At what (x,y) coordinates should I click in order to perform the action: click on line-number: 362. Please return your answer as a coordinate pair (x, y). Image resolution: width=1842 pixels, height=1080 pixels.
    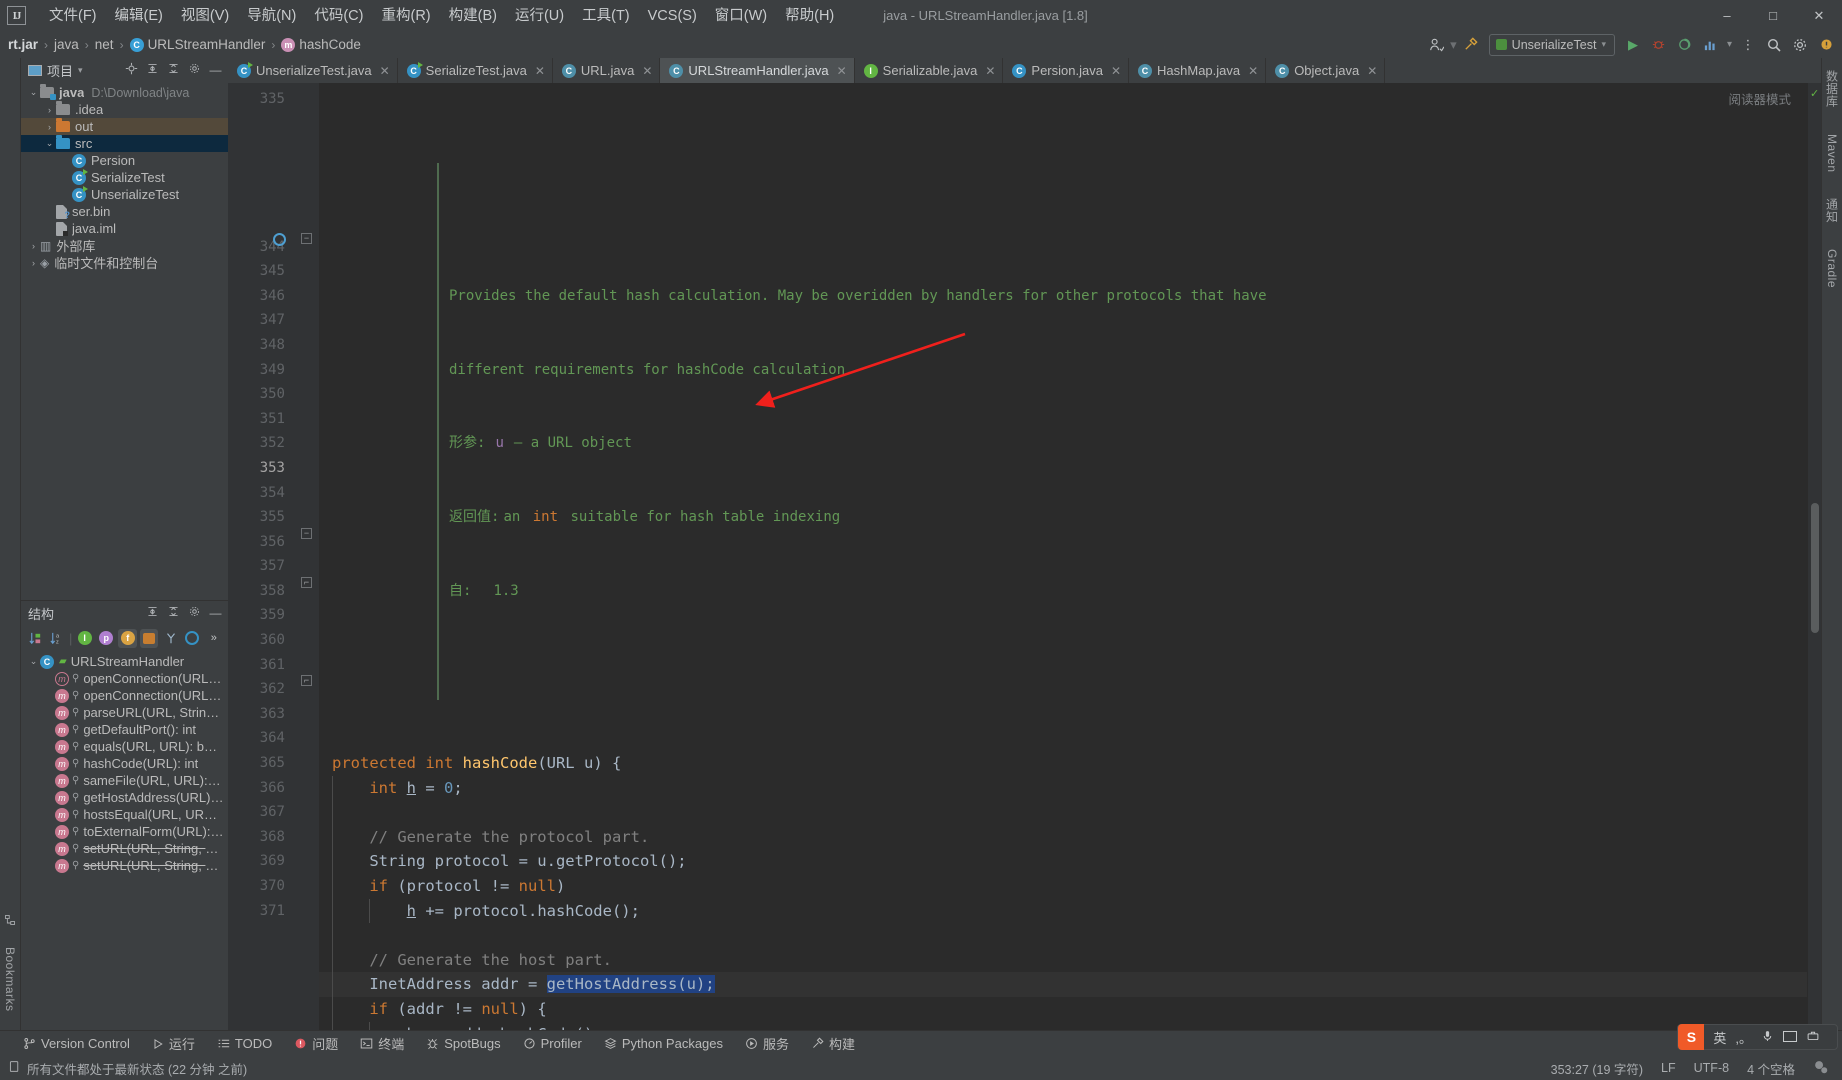
    Looking at the image, I should click on (261, 689).